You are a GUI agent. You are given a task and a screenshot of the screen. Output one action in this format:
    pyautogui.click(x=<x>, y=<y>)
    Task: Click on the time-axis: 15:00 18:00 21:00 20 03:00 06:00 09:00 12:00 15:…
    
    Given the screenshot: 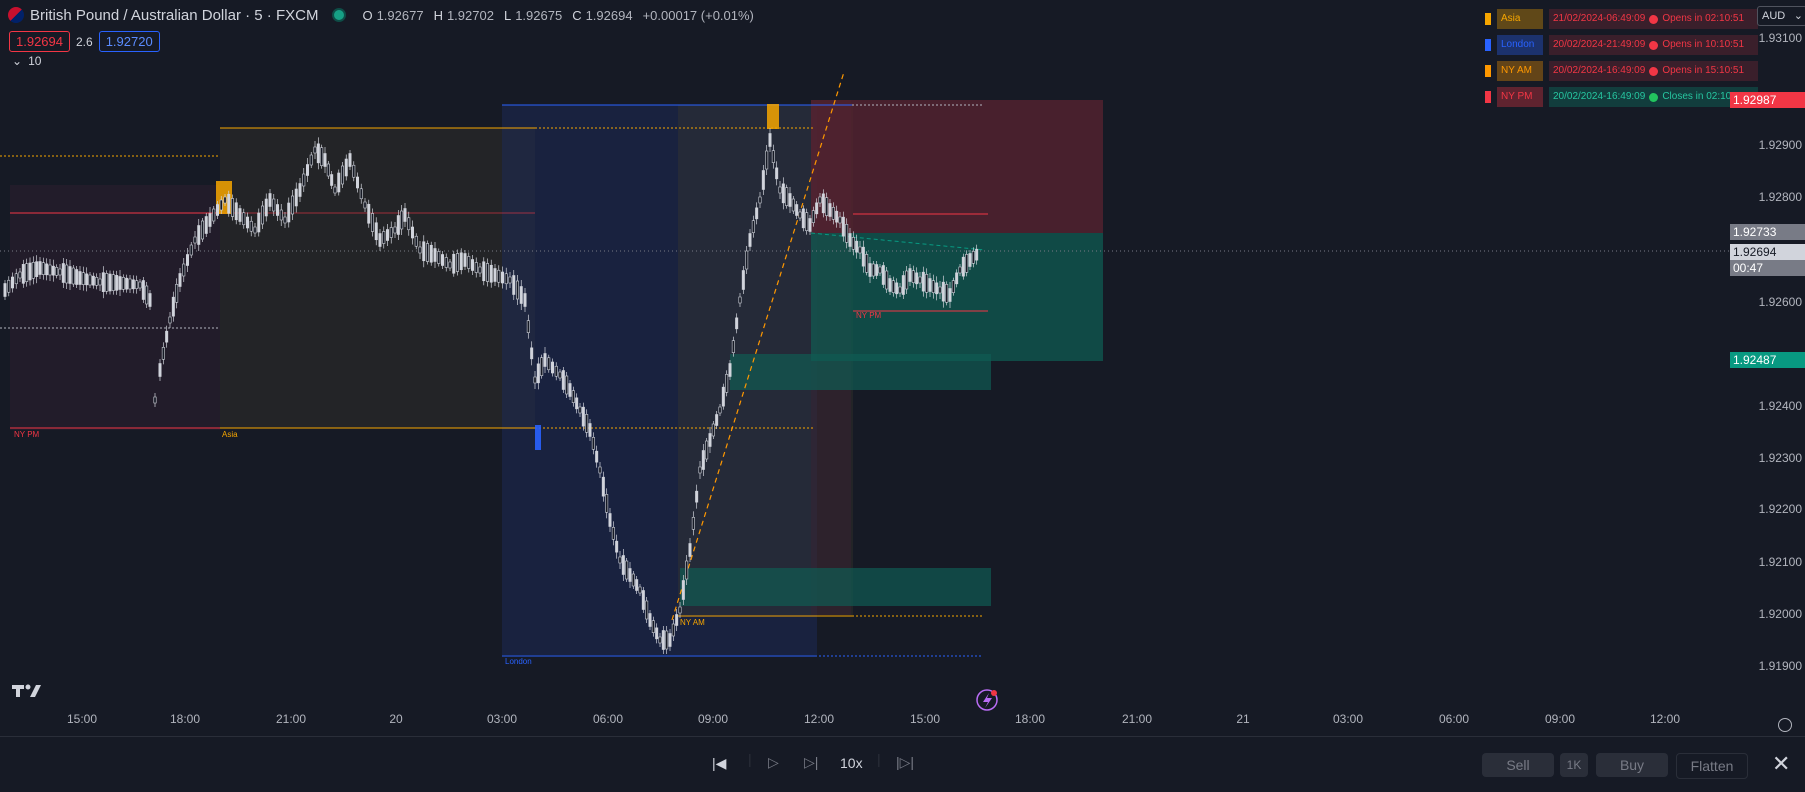 What is the action you would take?
    pyautogui.click(x=890, y=724)
    